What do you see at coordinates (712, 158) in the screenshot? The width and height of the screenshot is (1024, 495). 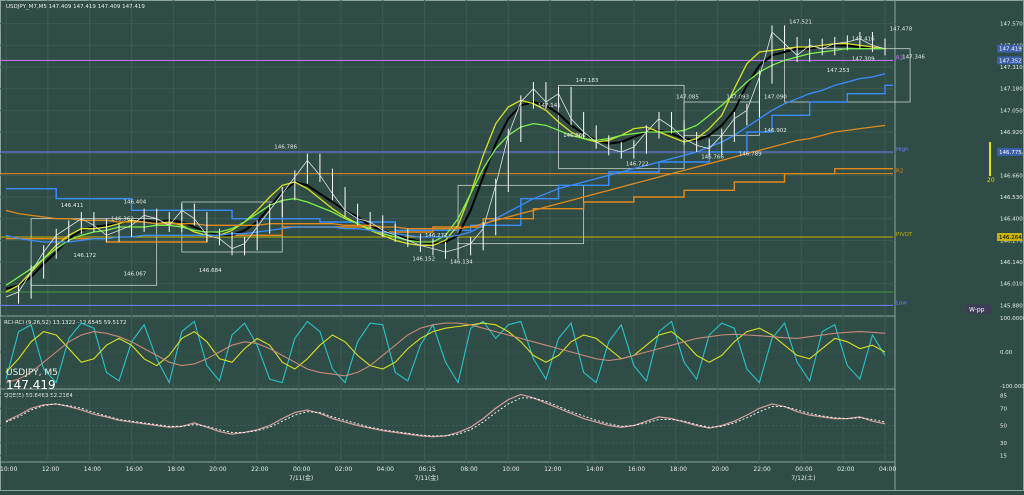 I see `price-annotation: 146.766` at bounding box center [712, 158].